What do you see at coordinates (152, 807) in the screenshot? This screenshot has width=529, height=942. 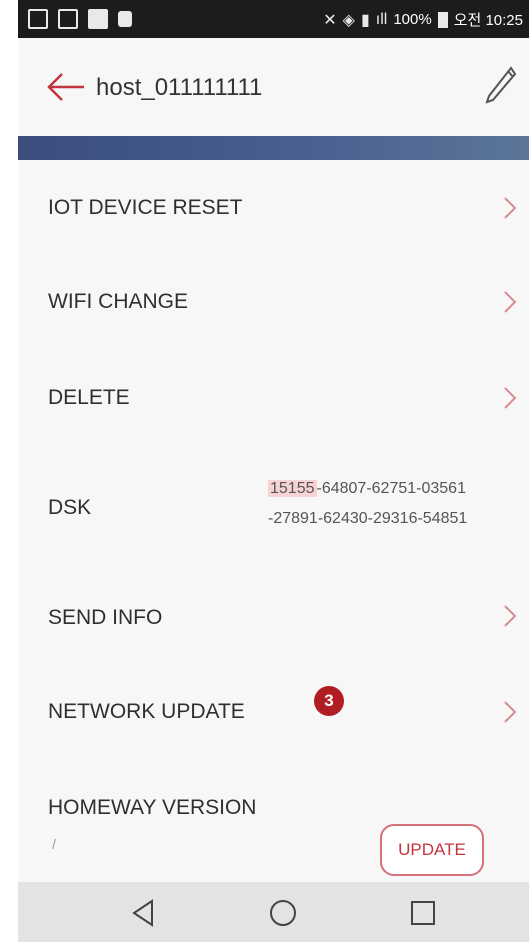 I see `homeway-version-label: HOMEWAY VERSION` at bounding box center [152, 807].